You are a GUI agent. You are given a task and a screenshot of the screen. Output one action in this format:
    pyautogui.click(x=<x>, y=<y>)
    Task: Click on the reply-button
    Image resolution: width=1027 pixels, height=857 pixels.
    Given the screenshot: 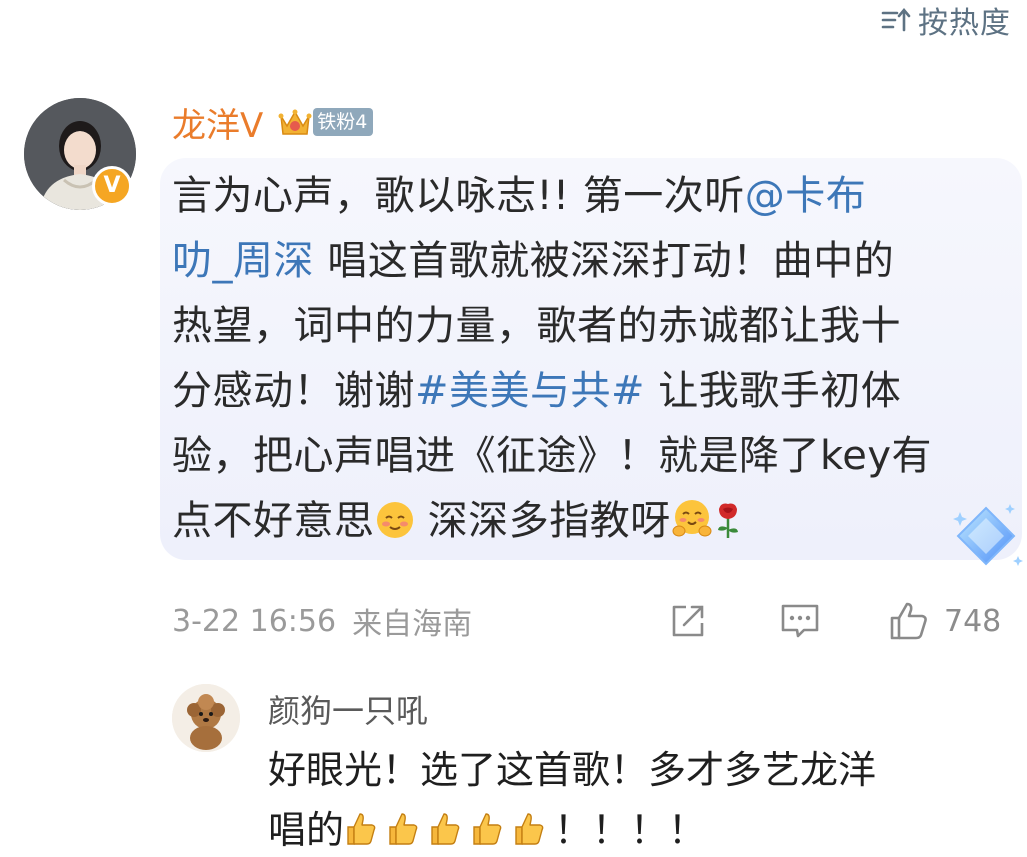 What is the action you would take?
    pyautogui.click(x=800, y=621)
    